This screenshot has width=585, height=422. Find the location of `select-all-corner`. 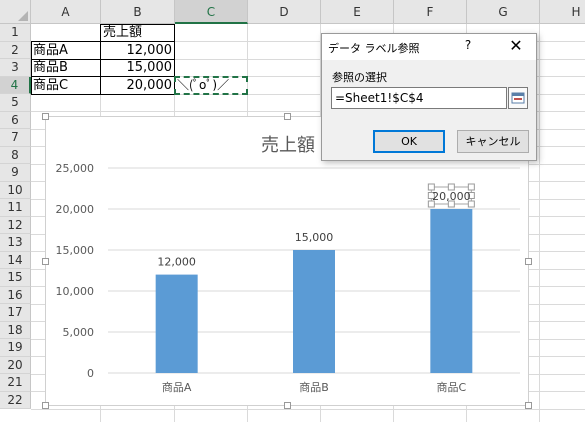

select-all-corner is located at coordinates (15, 12).